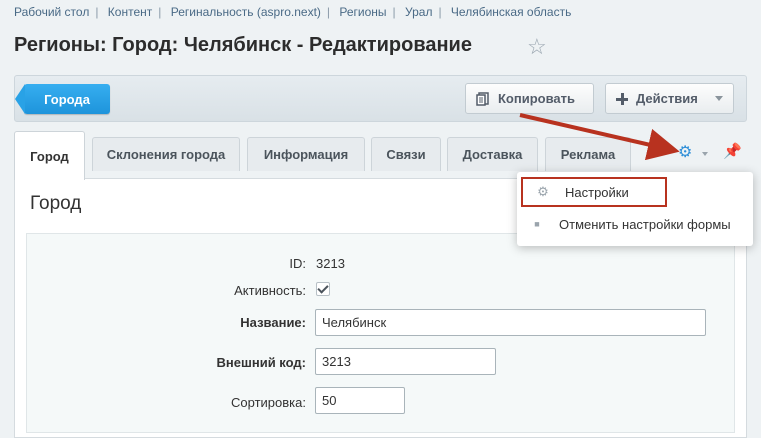  I want to click on tab-declensions: Склонения города, so click(166, 154).